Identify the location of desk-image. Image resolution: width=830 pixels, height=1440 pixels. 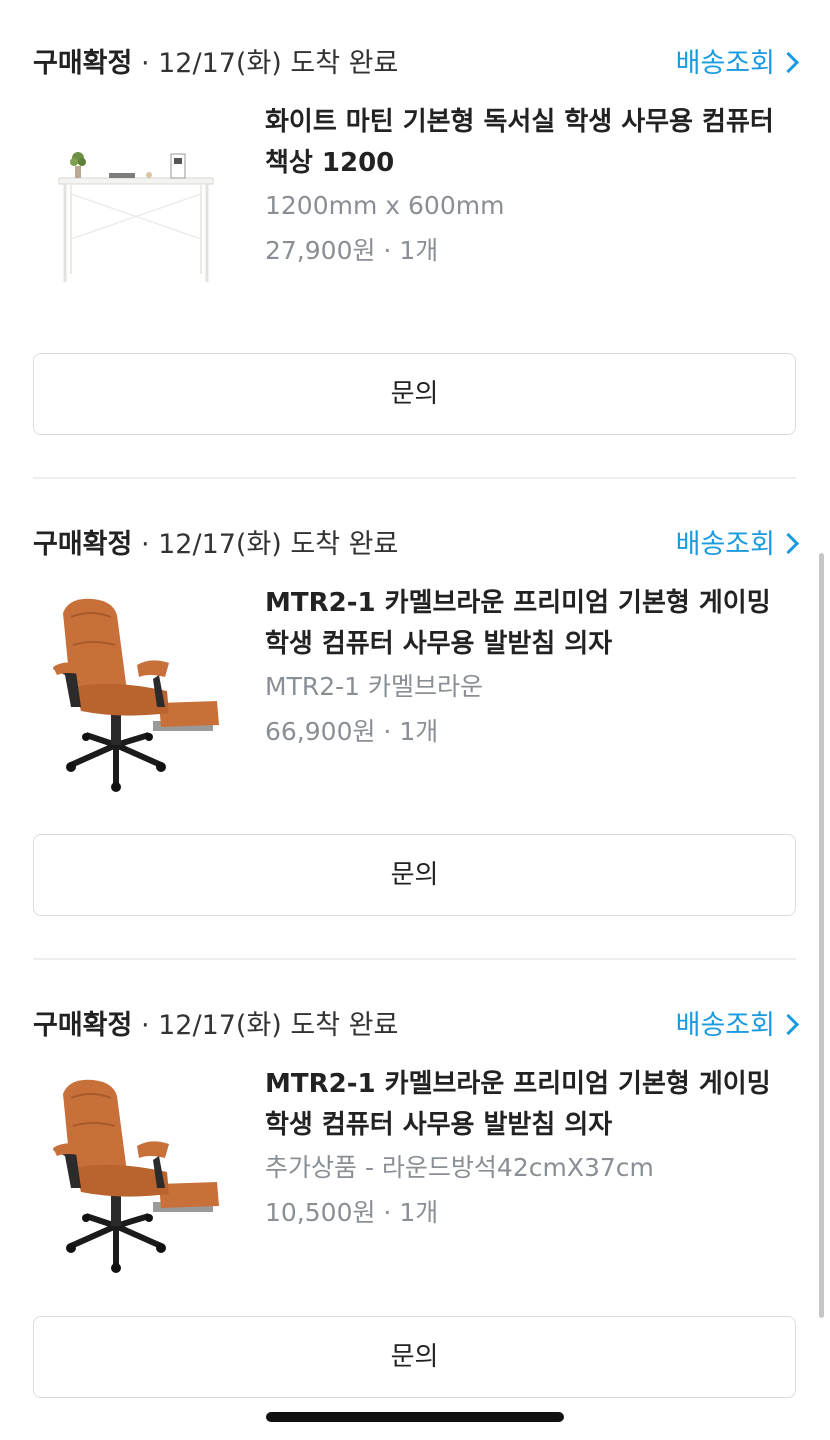
(136, 217).